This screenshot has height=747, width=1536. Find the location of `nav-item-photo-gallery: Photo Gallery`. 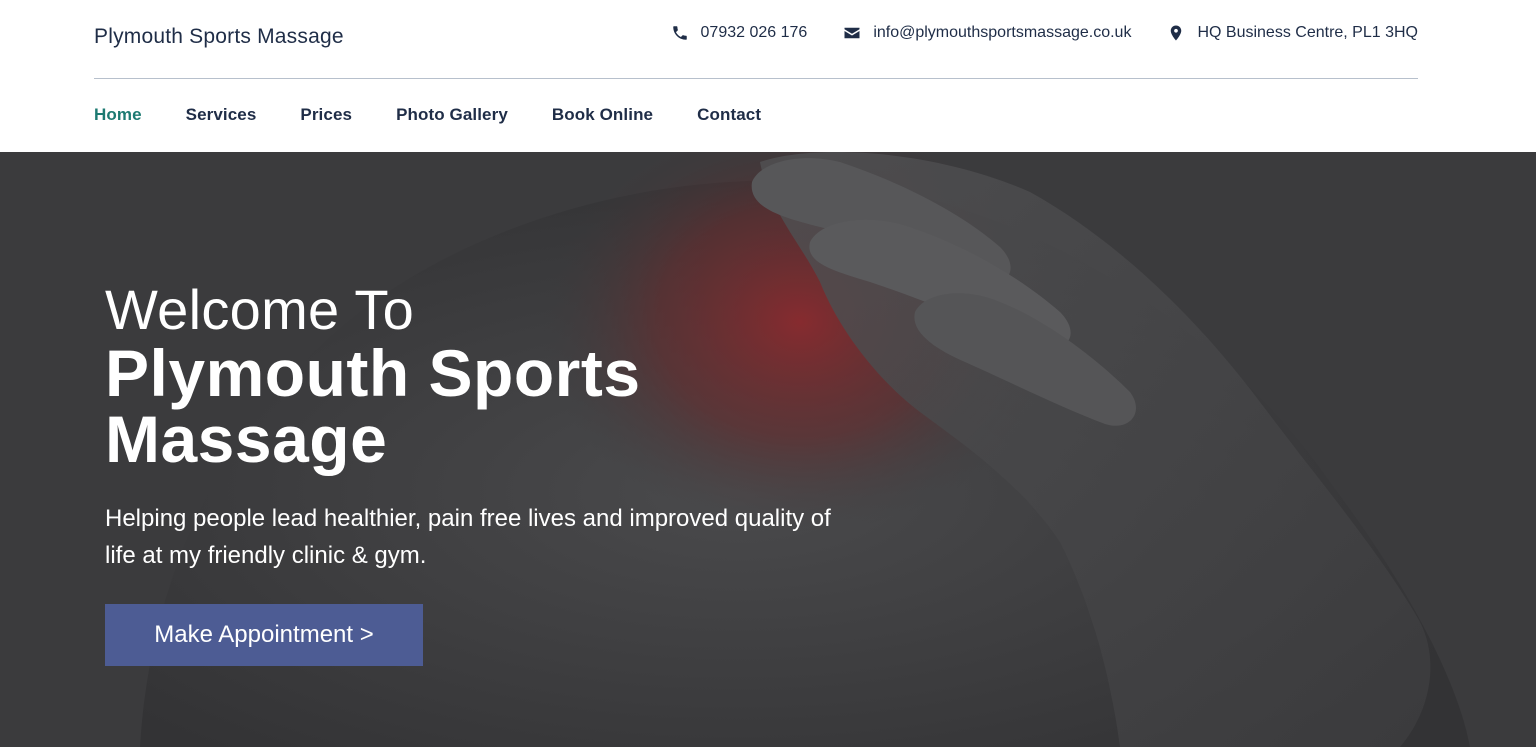

nav-item-photo-gallery: Photo Gallery is located at coordinates (452, 115).